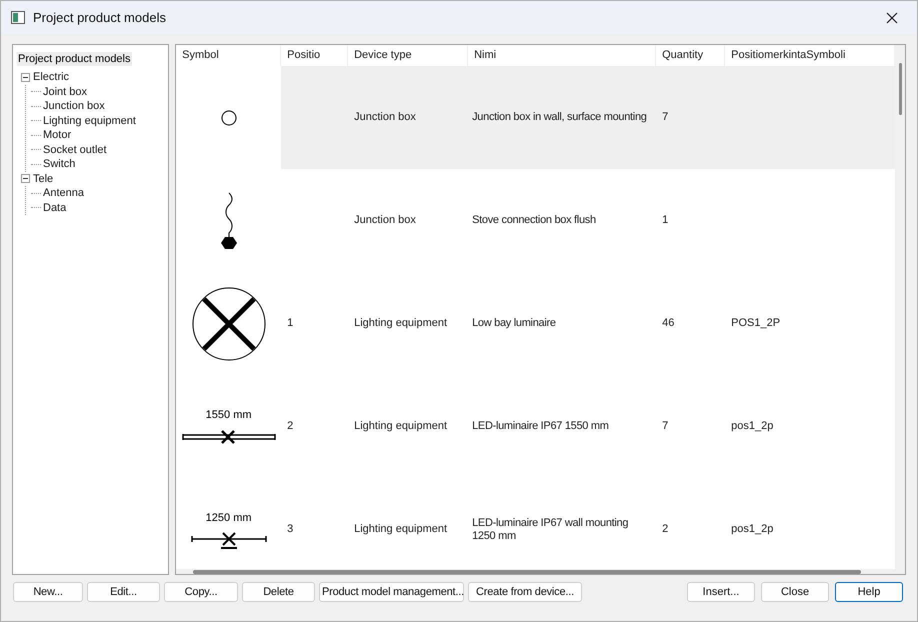 The width and height of the screenshot is (918, 622). Describe the element at coordinates (229, 518) in the screenshot. I see `length-label: 1250 mm` at that location.